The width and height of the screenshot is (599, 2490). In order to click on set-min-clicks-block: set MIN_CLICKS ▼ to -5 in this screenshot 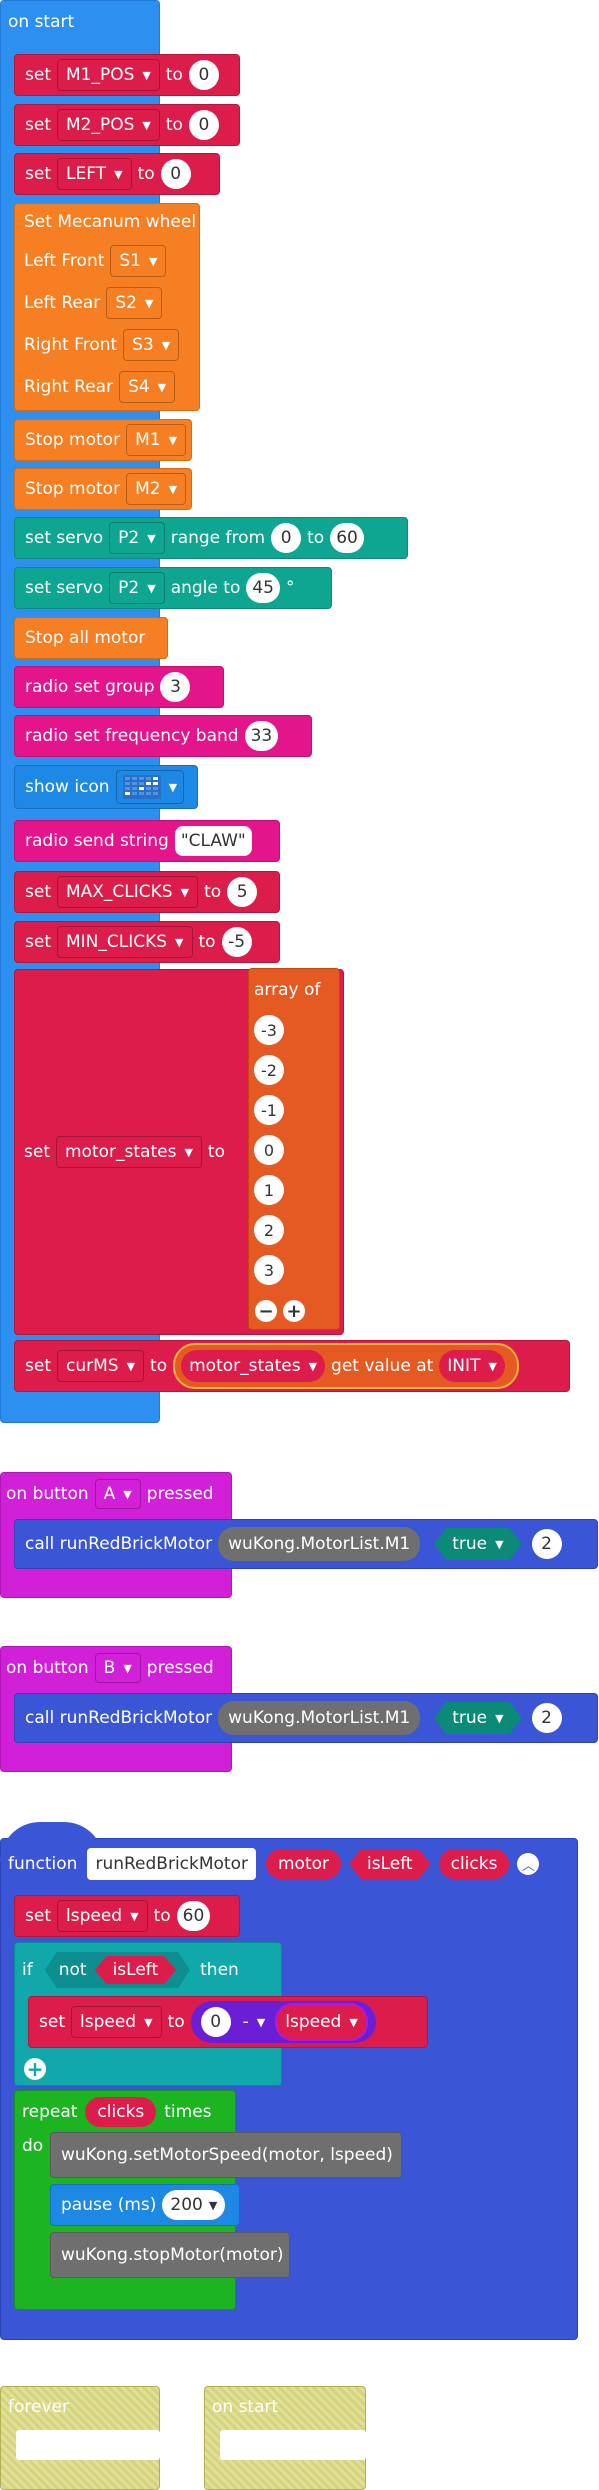, I will do `click(147, 942)`.